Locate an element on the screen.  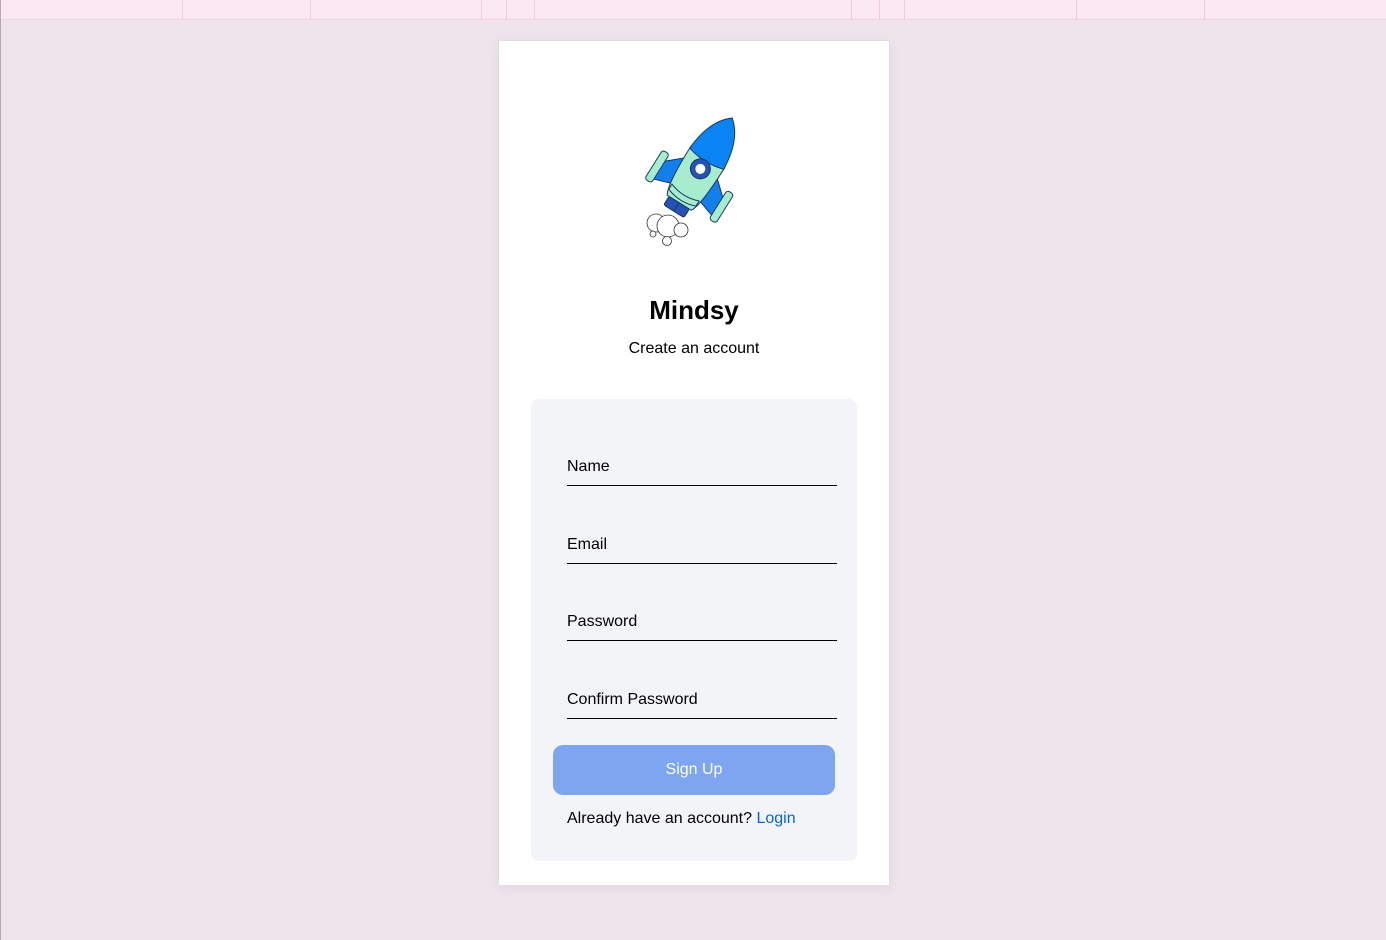
email-input is located at coordinates (702, 545).